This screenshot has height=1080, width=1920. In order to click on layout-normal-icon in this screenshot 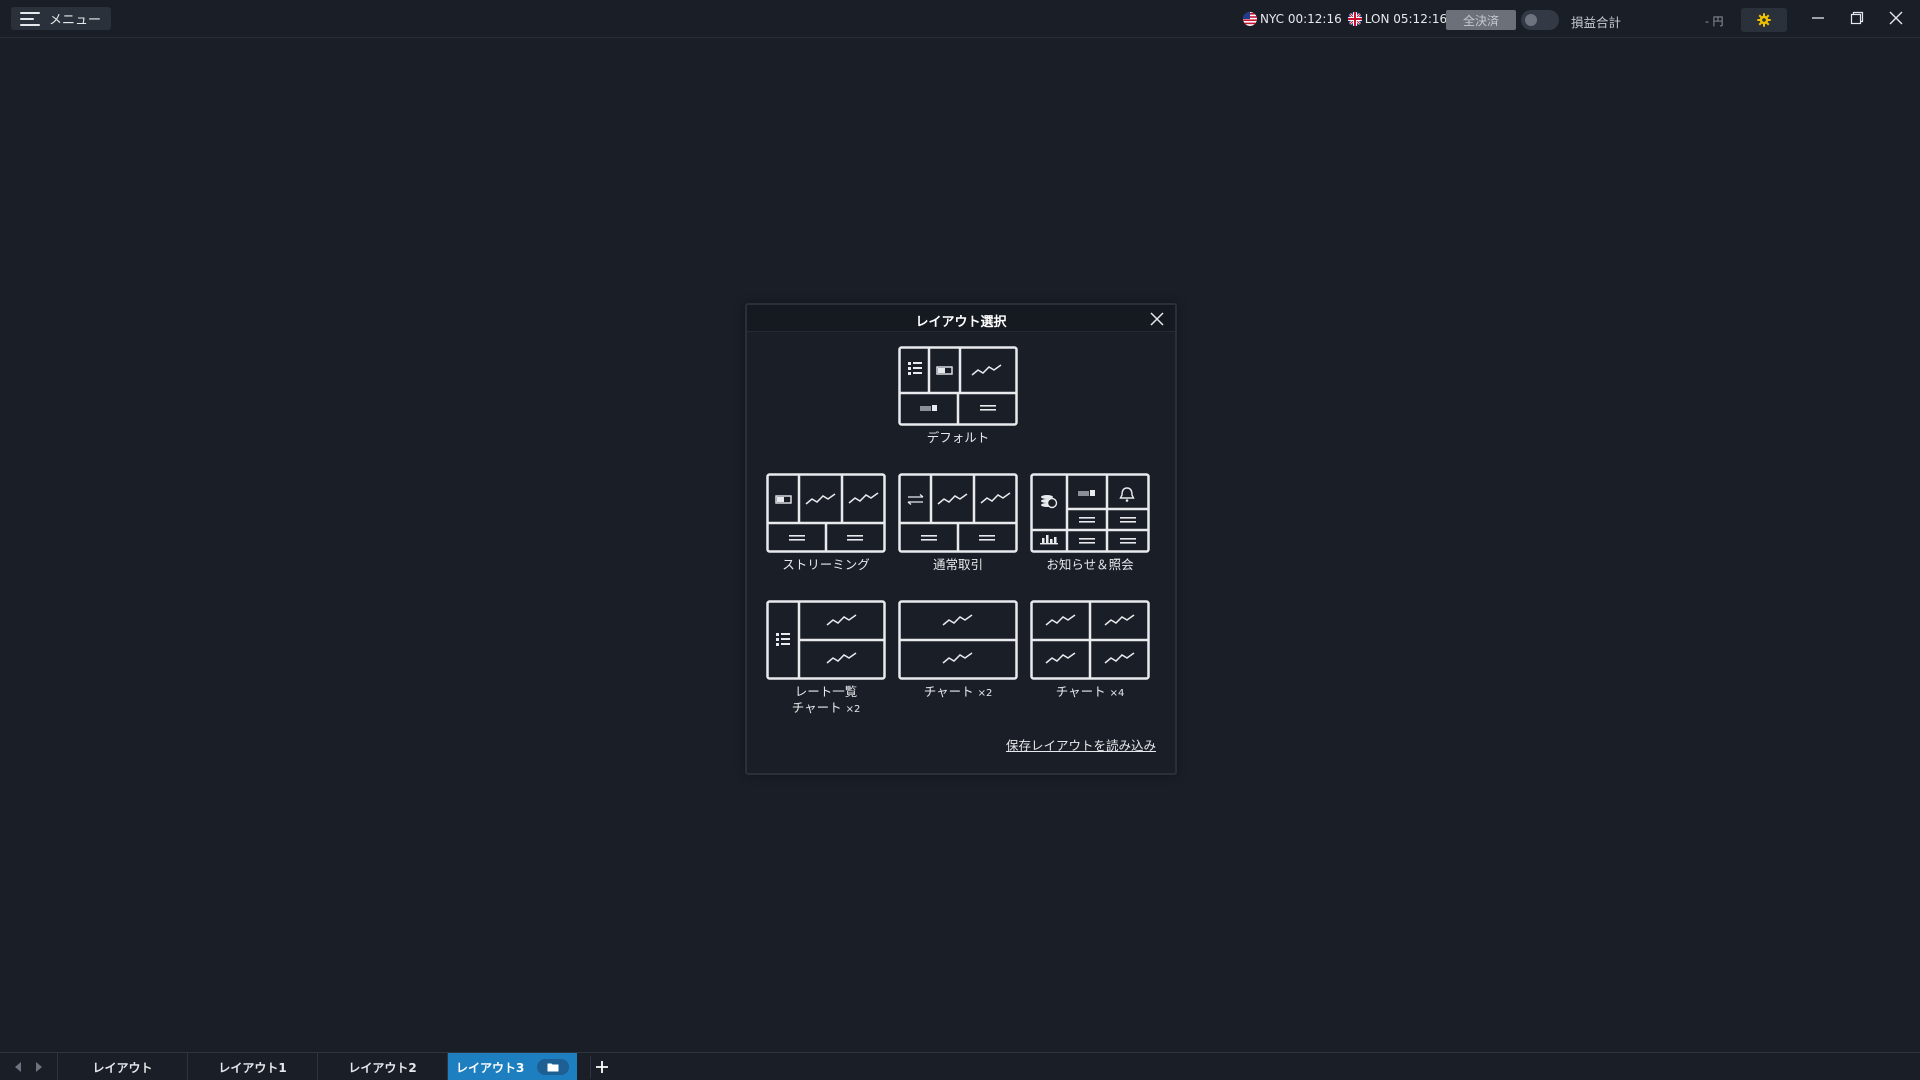, I will do `click(958, 513)`.